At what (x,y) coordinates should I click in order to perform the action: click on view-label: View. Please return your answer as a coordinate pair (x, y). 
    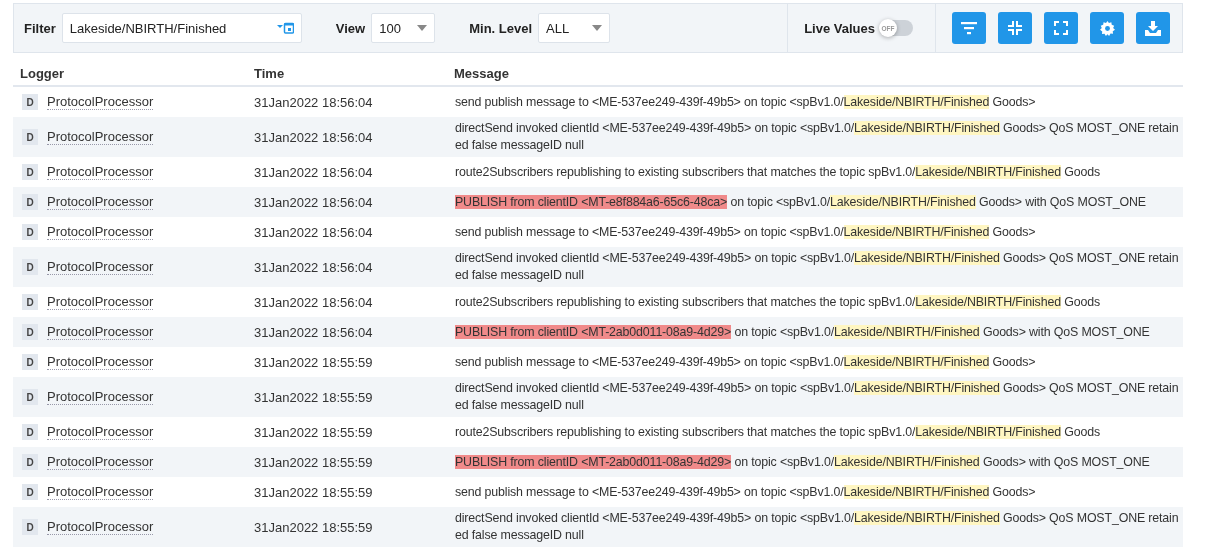
    Looking at the image, I should click on (350, 28).